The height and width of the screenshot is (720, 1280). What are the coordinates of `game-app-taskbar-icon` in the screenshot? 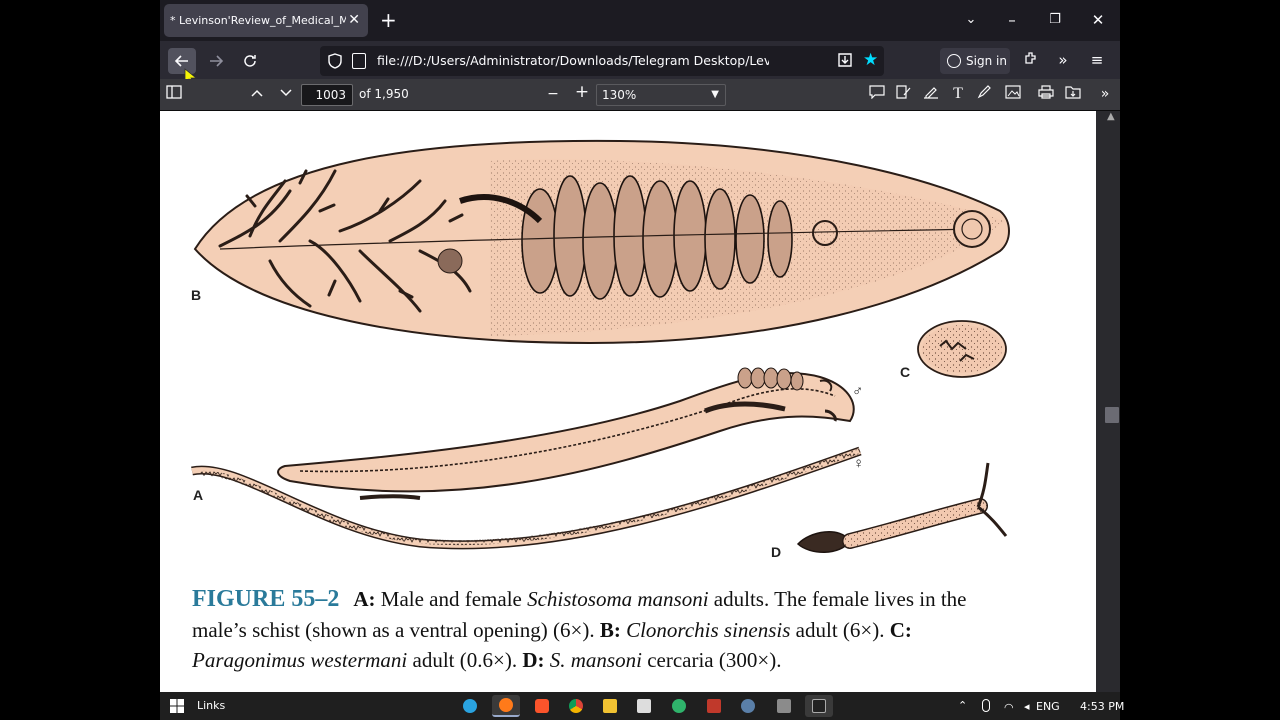 It's located at (714, 706).